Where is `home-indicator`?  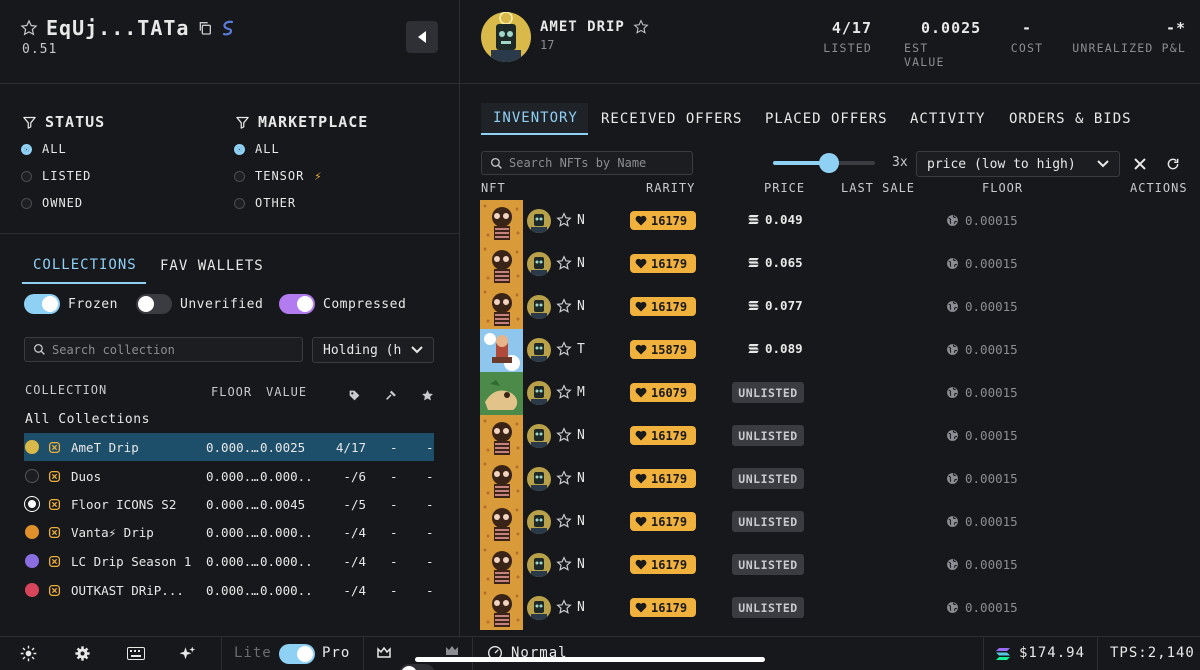
home-indicator is located at coordinates (590, 659).